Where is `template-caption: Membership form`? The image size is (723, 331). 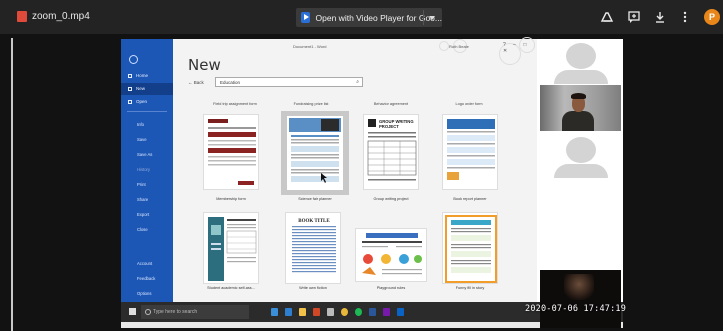 template-caption: Membership form is located at coordinates (231, 199).